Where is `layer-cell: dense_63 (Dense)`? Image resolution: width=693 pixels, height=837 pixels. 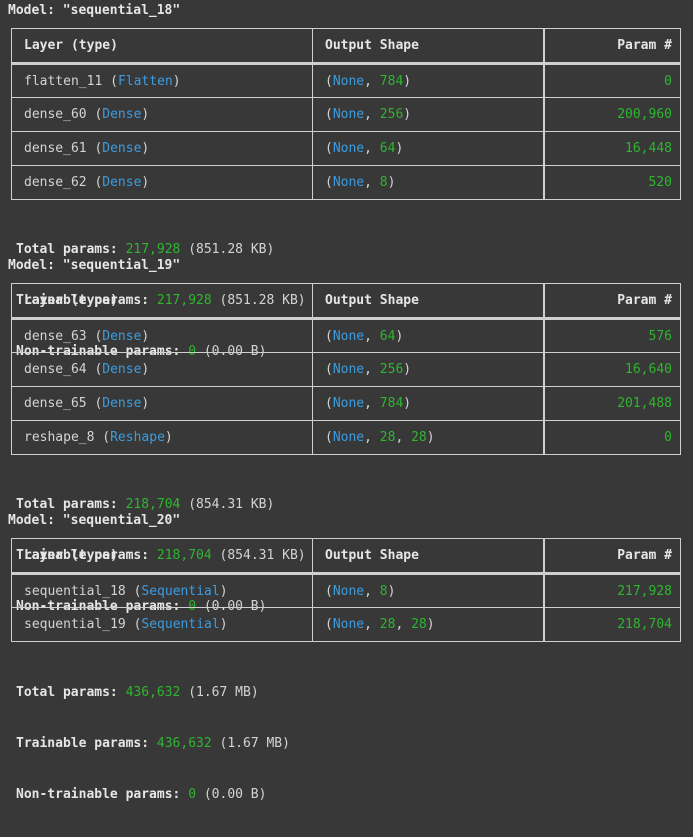
layer-cell: dense_63 (Dense) is located at coordinates (87, 336).